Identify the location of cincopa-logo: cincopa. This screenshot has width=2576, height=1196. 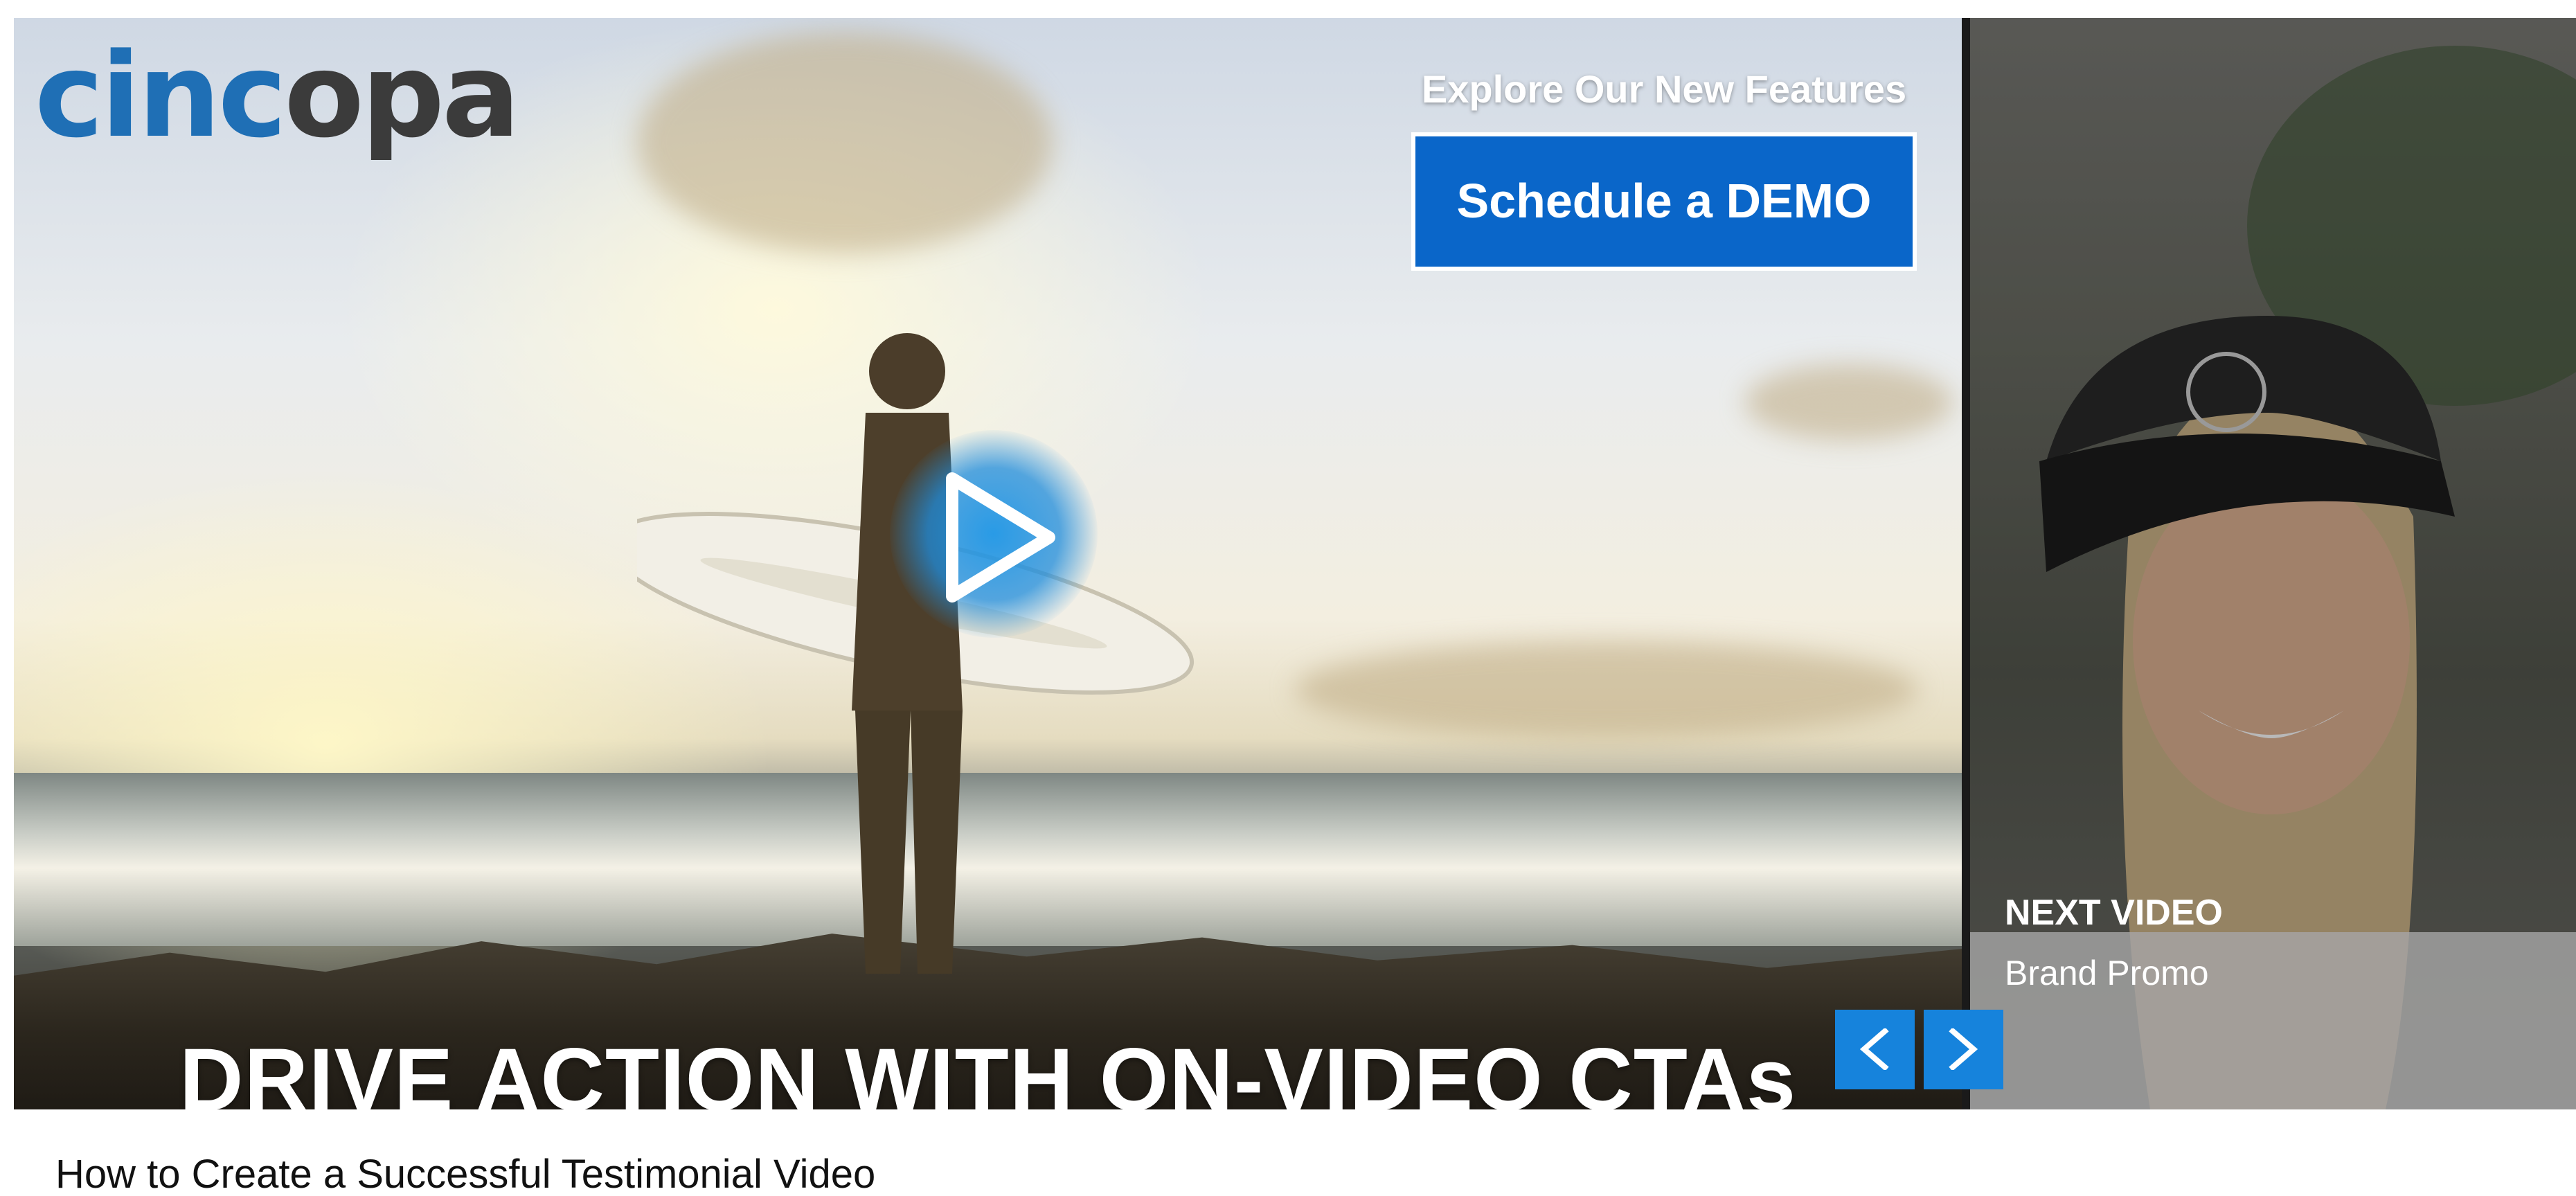
(278, 95).